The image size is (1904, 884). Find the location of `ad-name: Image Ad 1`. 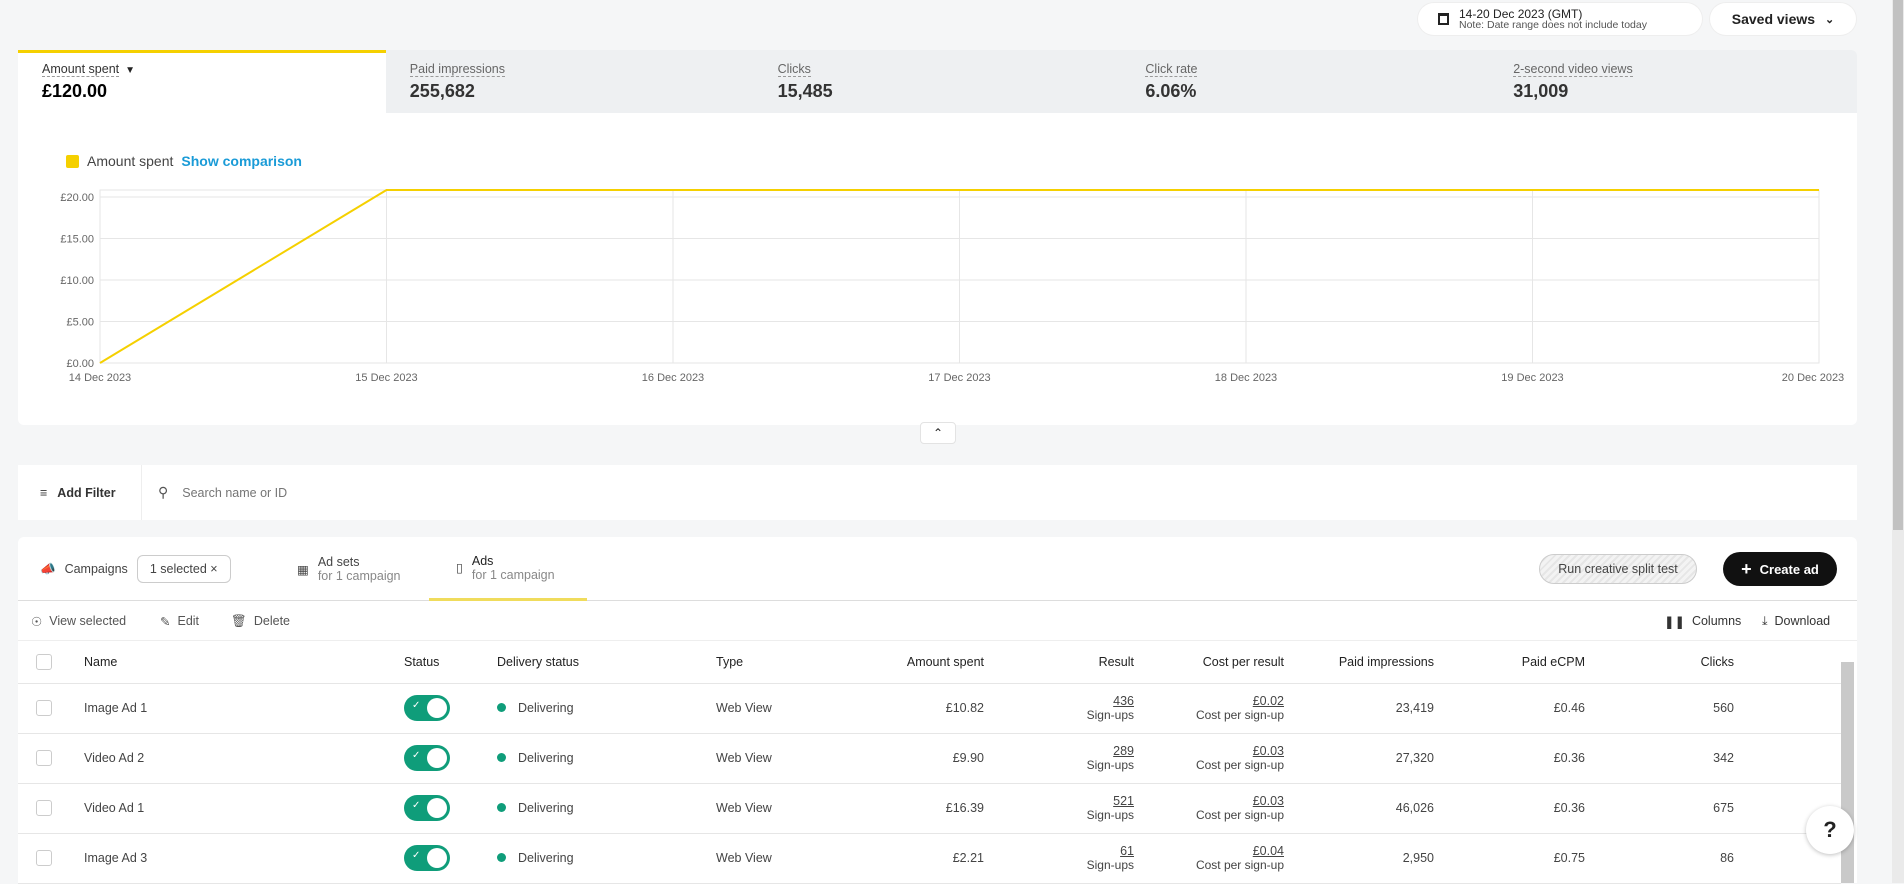

ad-name: Image Ad 1 is located at coordinates (244, 708).